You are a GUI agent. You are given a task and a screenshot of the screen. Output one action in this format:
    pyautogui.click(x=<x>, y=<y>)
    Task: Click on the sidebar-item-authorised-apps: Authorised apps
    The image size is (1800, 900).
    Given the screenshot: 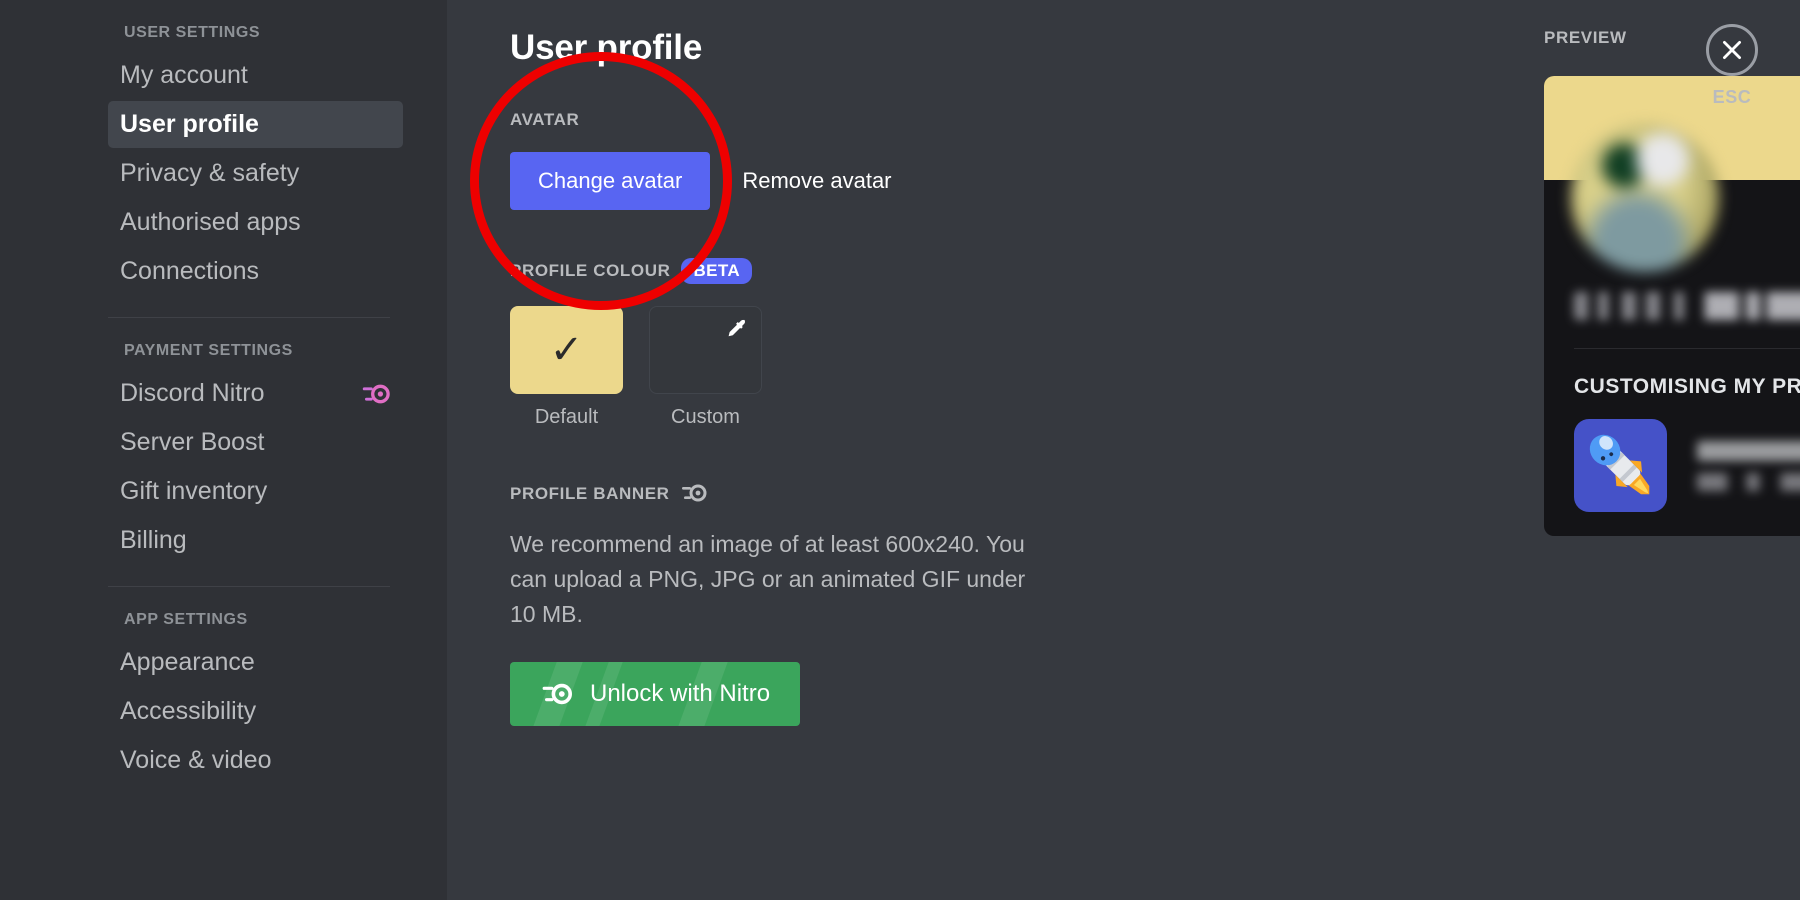 What is the action you would take?
    pyautogui.click(x=255, y=222)
    